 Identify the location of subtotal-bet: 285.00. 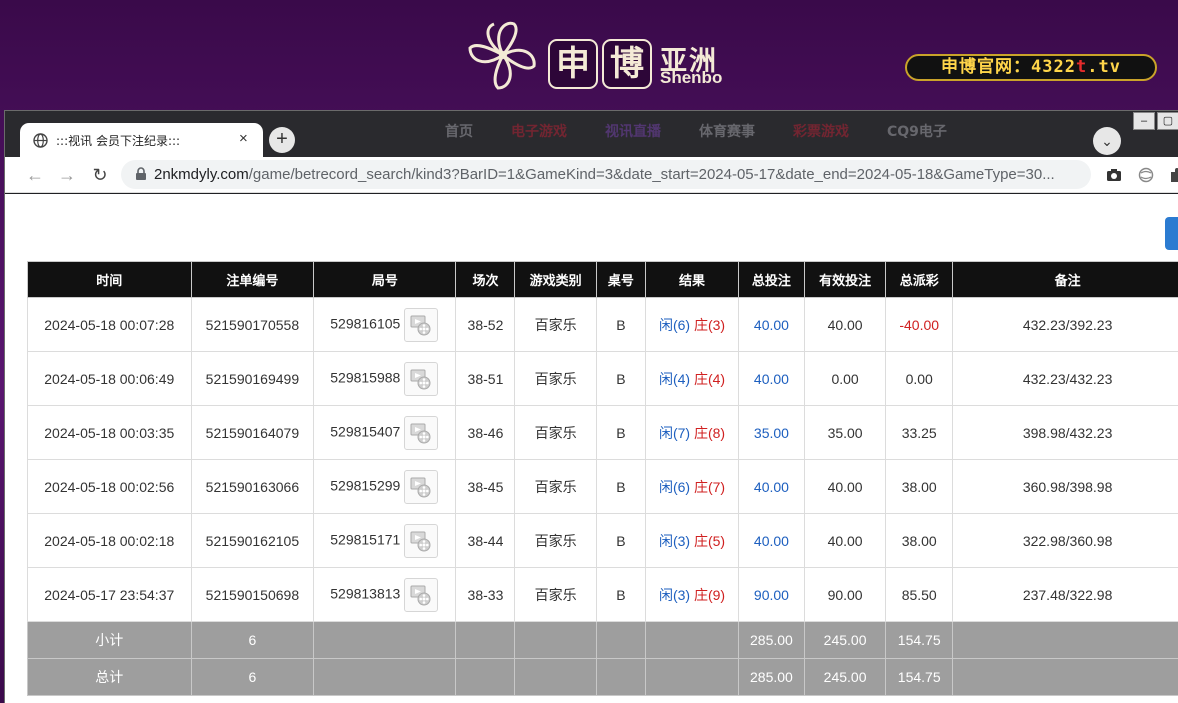
(771, 640).